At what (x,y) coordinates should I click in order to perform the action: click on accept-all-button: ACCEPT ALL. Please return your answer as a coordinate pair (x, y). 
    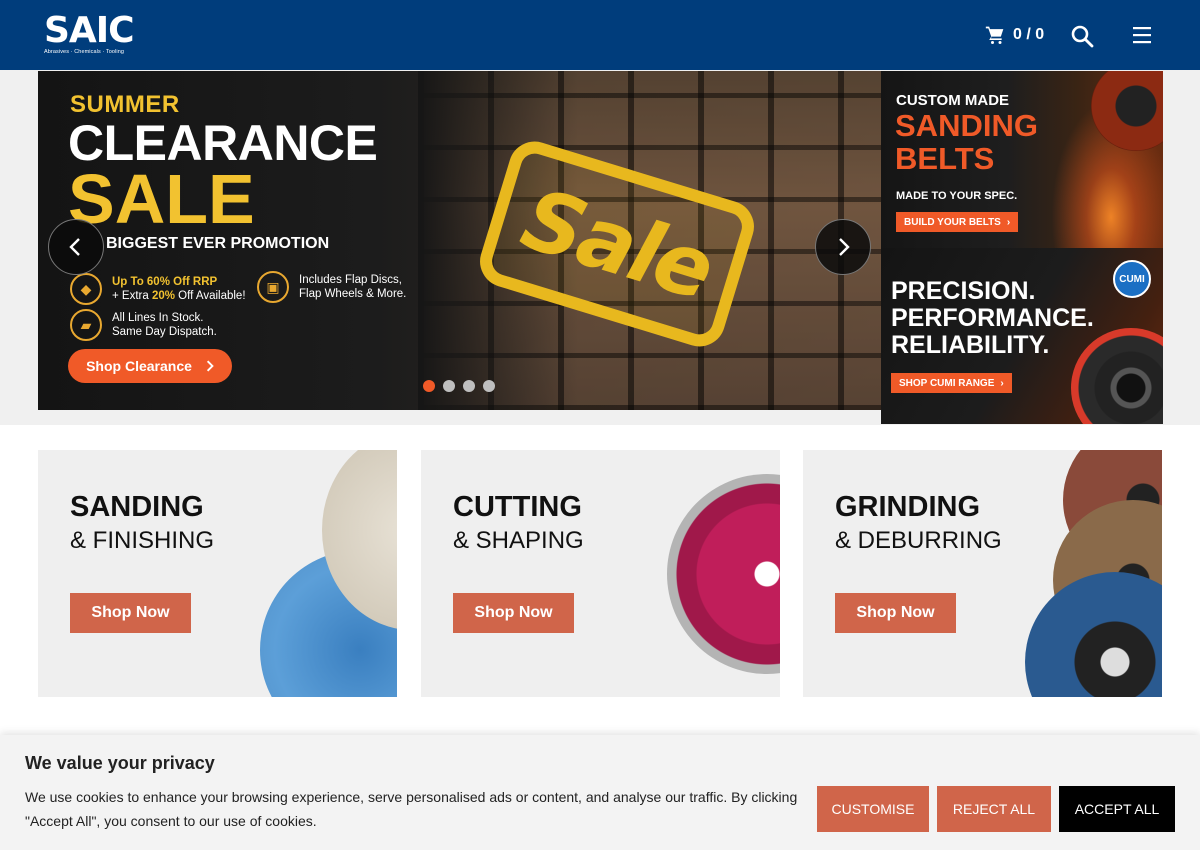
    Looking at the image, I should click on (1117, 809).